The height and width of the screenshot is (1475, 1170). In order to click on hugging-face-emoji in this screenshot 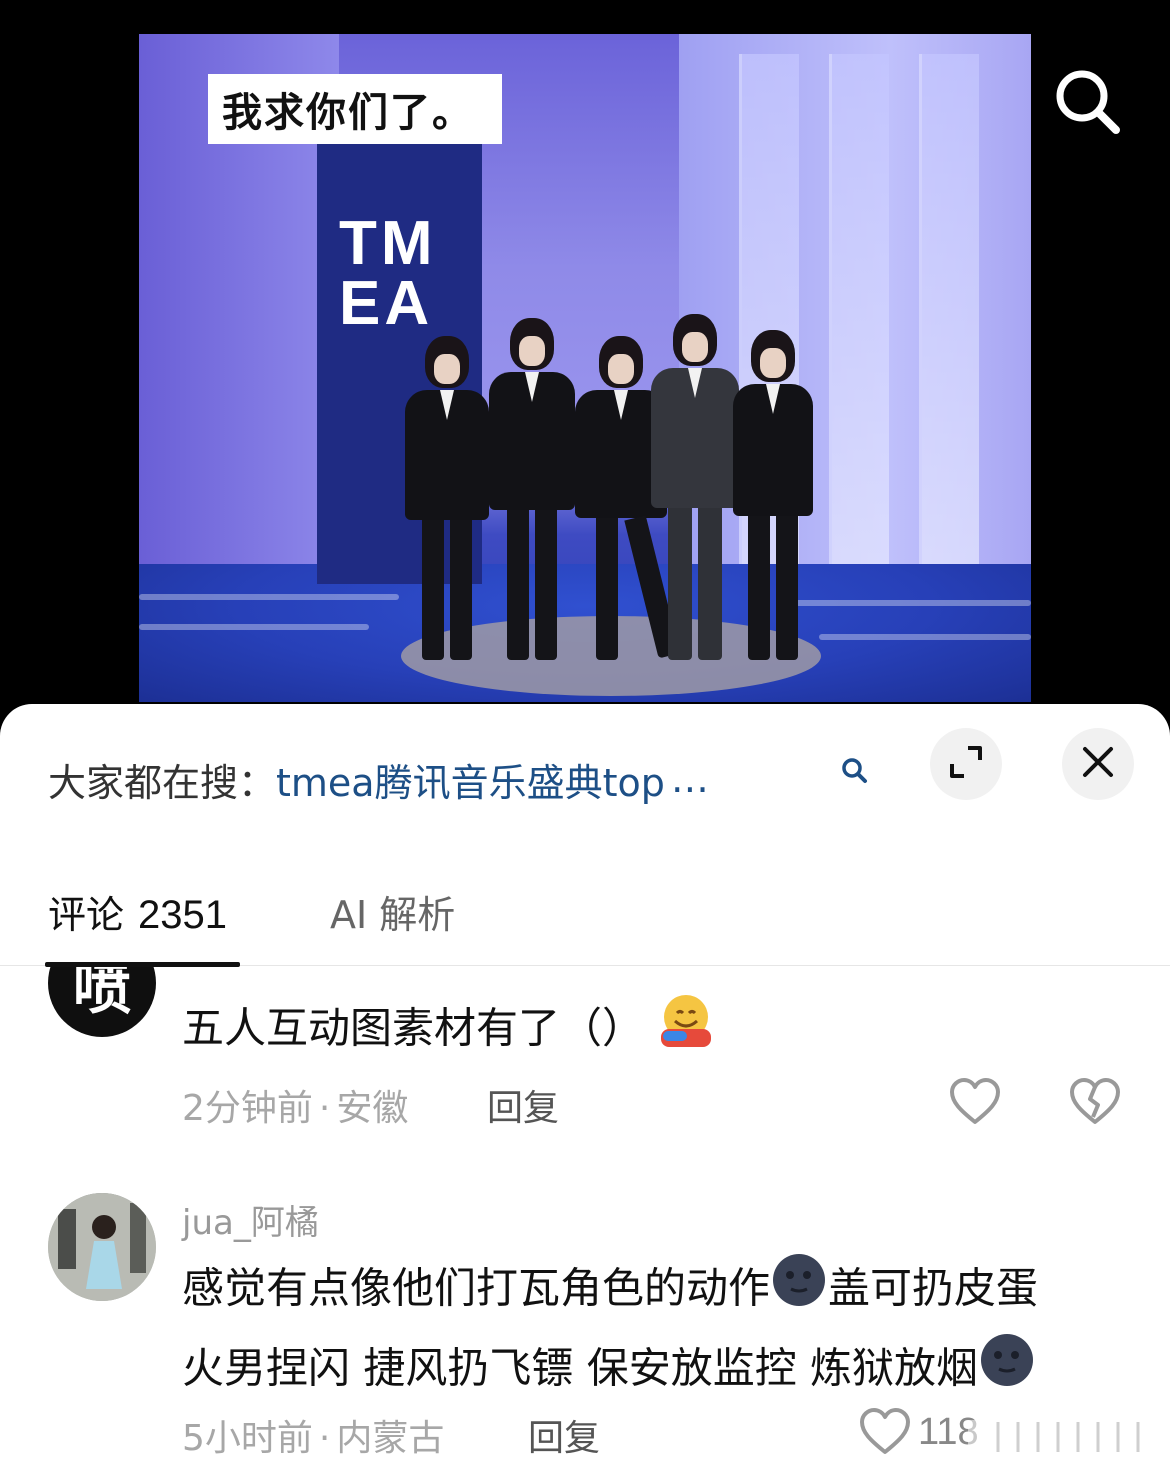, I will do `click(686, 1031)`.